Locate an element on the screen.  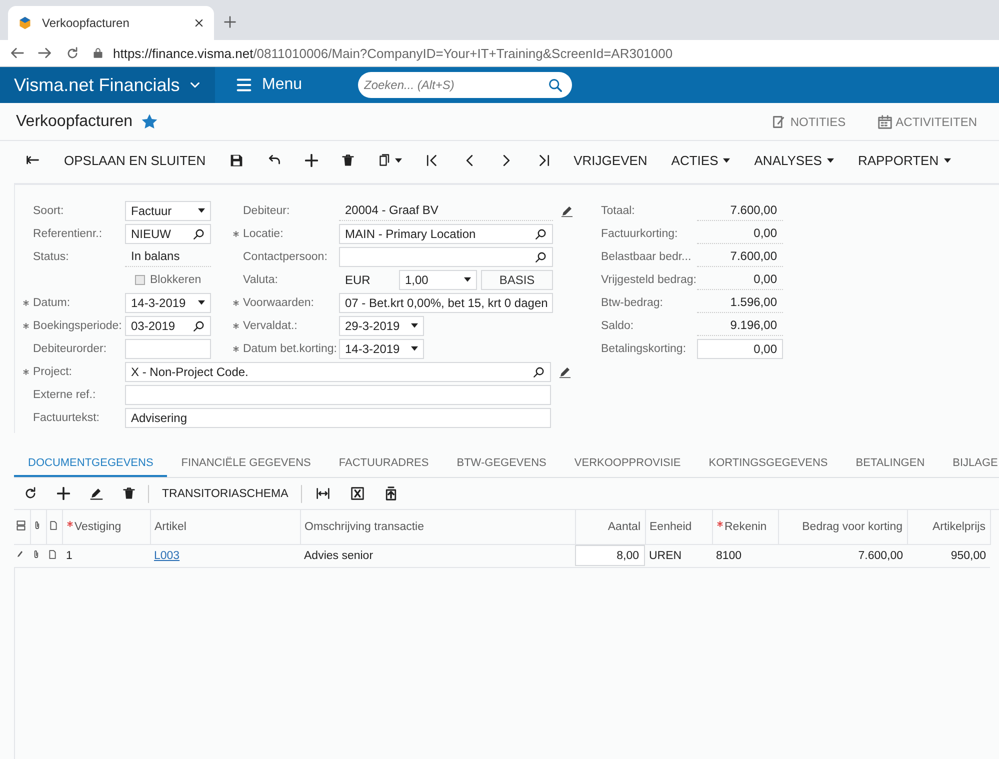
toolbar-button: OPSLAAN EN SLUITEN is located at coordinates (135, 160).